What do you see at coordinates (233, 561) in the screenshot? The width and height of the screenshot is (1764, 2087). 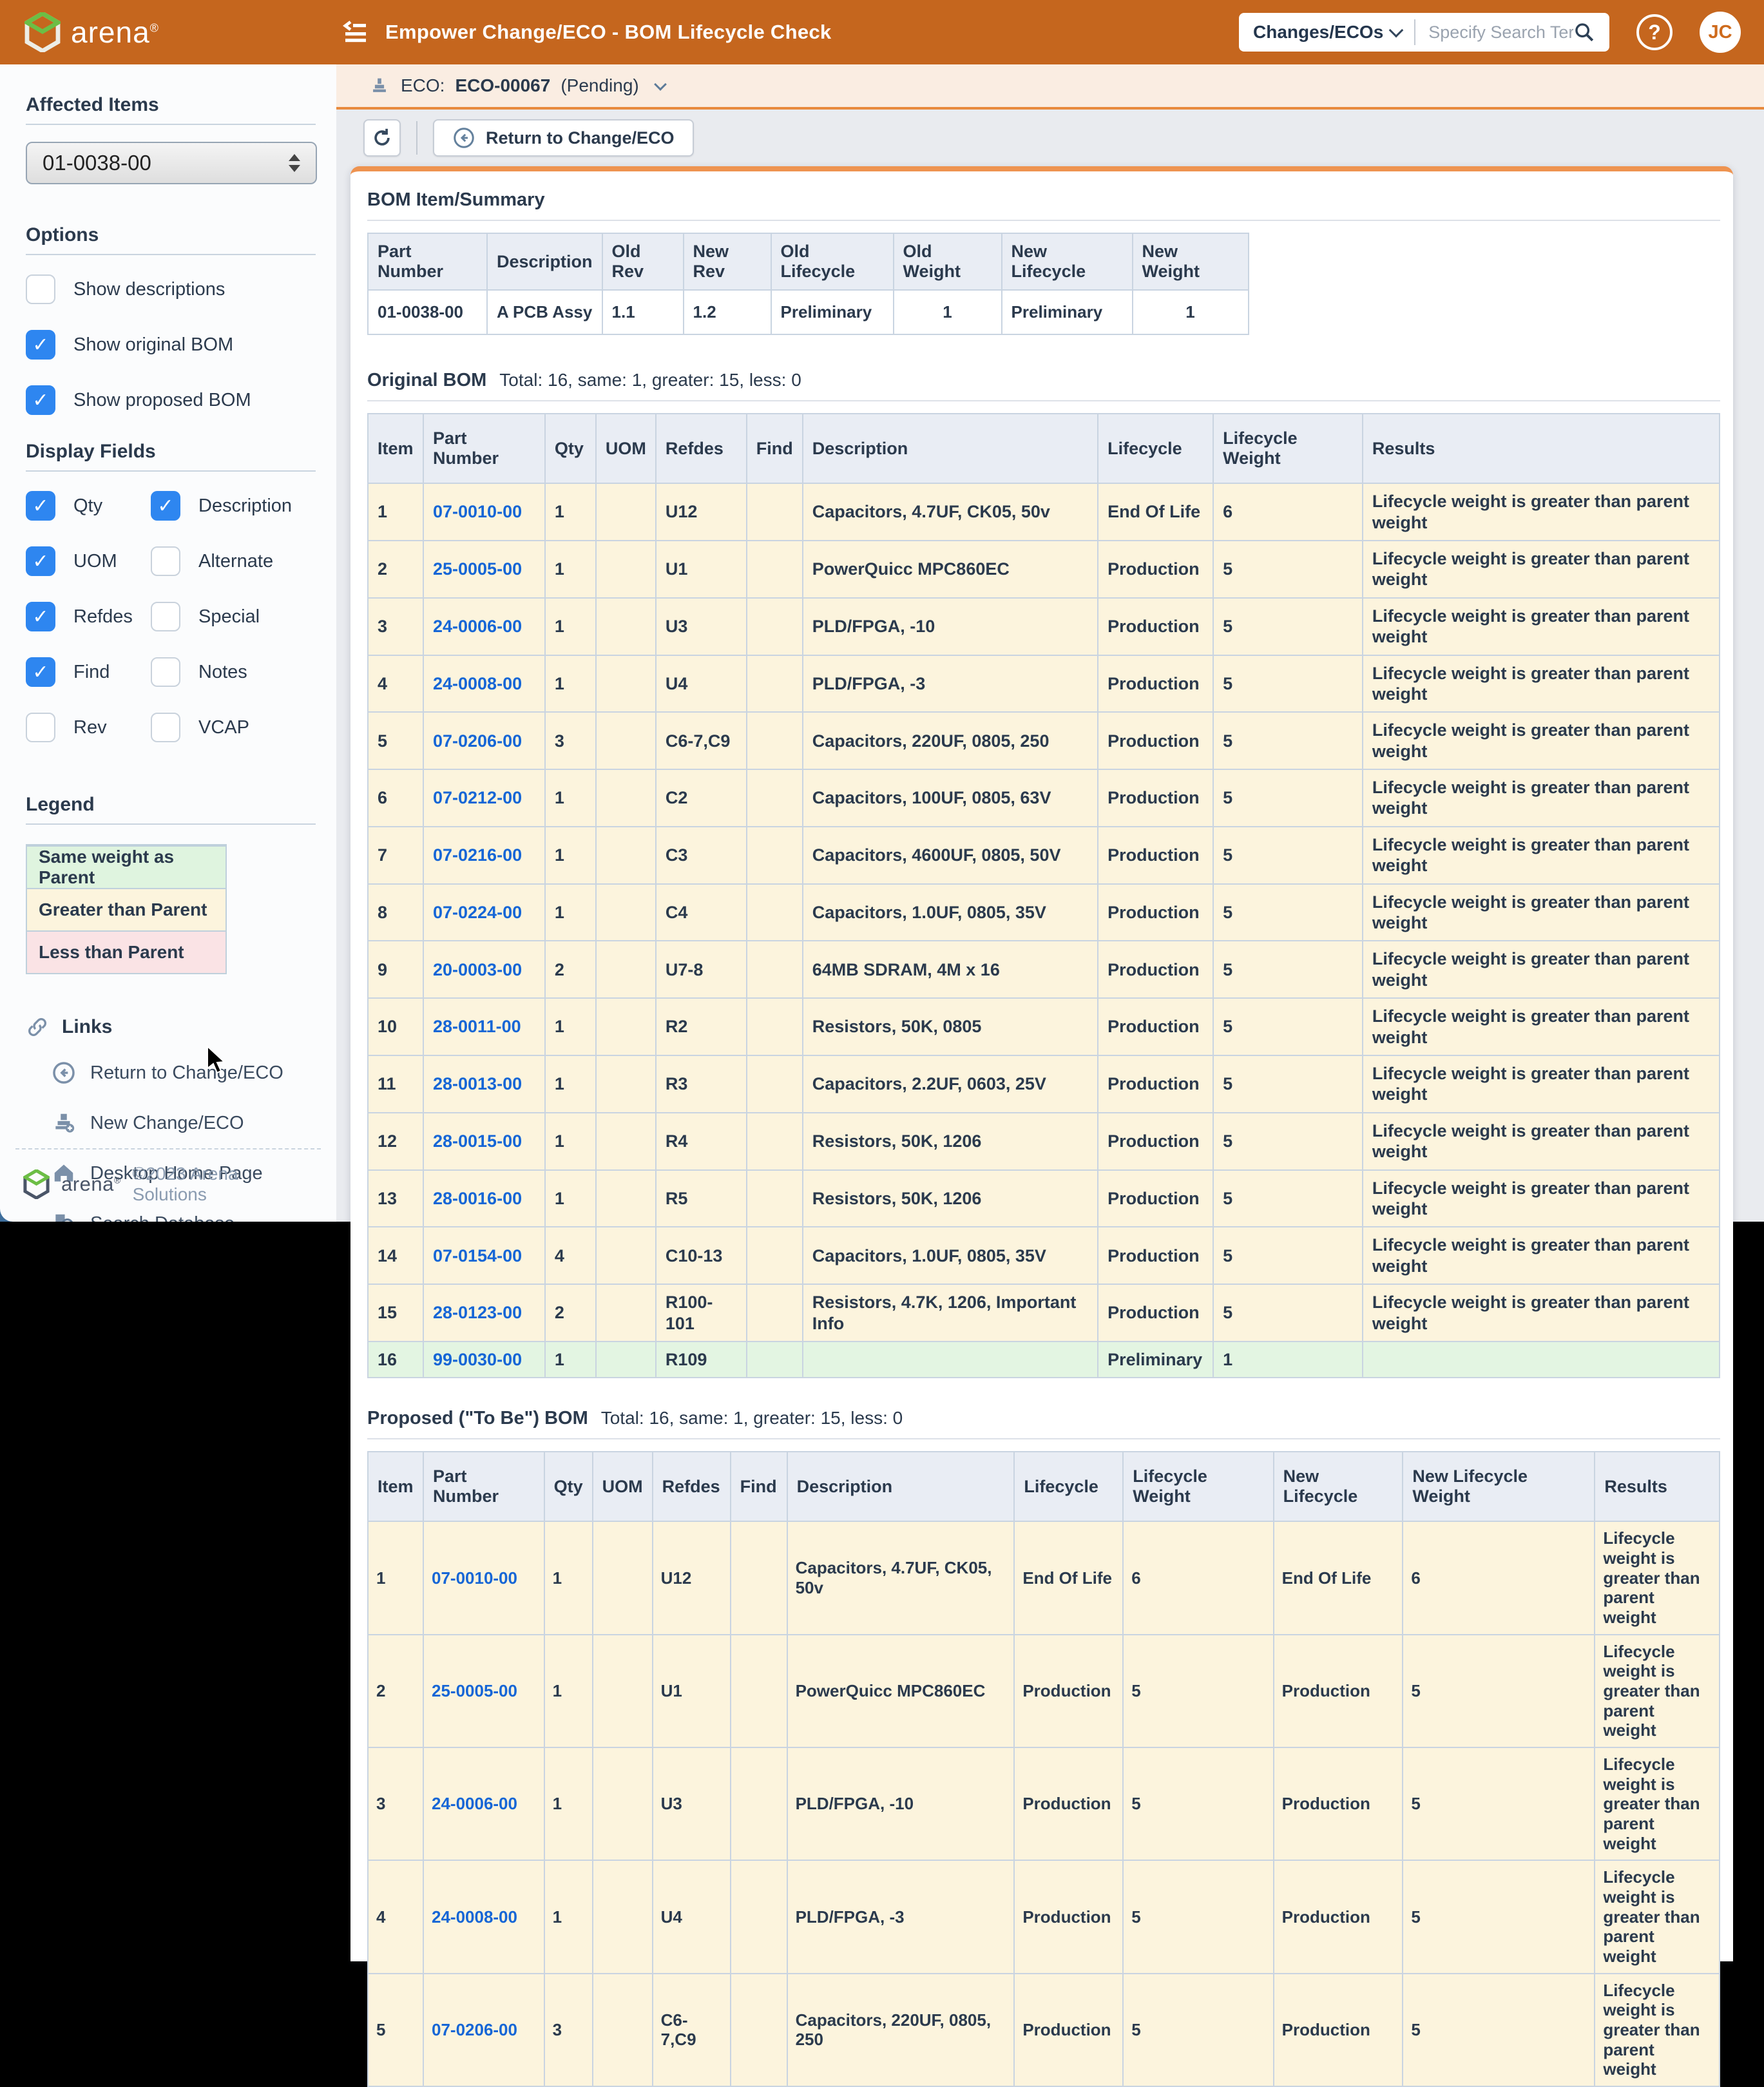 I see `display-field-row: Alternate` at bounding box center [233, 561].